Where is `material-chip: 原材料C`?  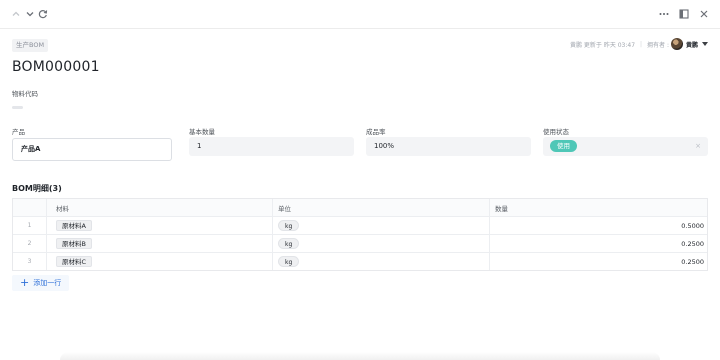 material-chip: 原材料C is located at coordinates (74, 261).